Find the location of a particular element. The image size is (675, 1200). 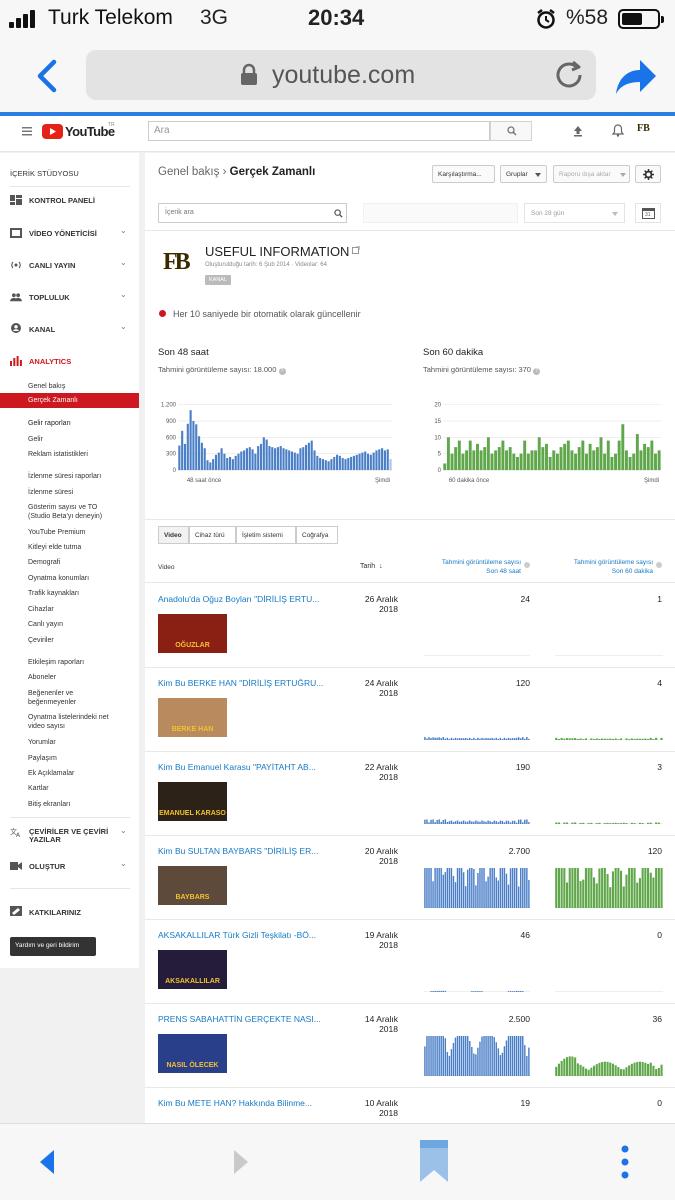

tab-geography: Coğrafya is located at coordinates (317, 535).